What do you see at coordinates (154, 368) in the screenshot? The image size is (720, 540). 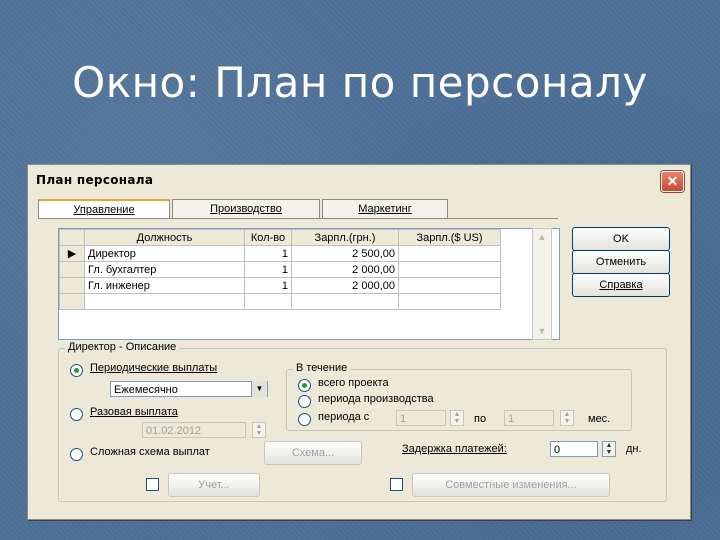 I see `periodic-payments-label: Периодические выплаты` at bounding box center [154, 368].